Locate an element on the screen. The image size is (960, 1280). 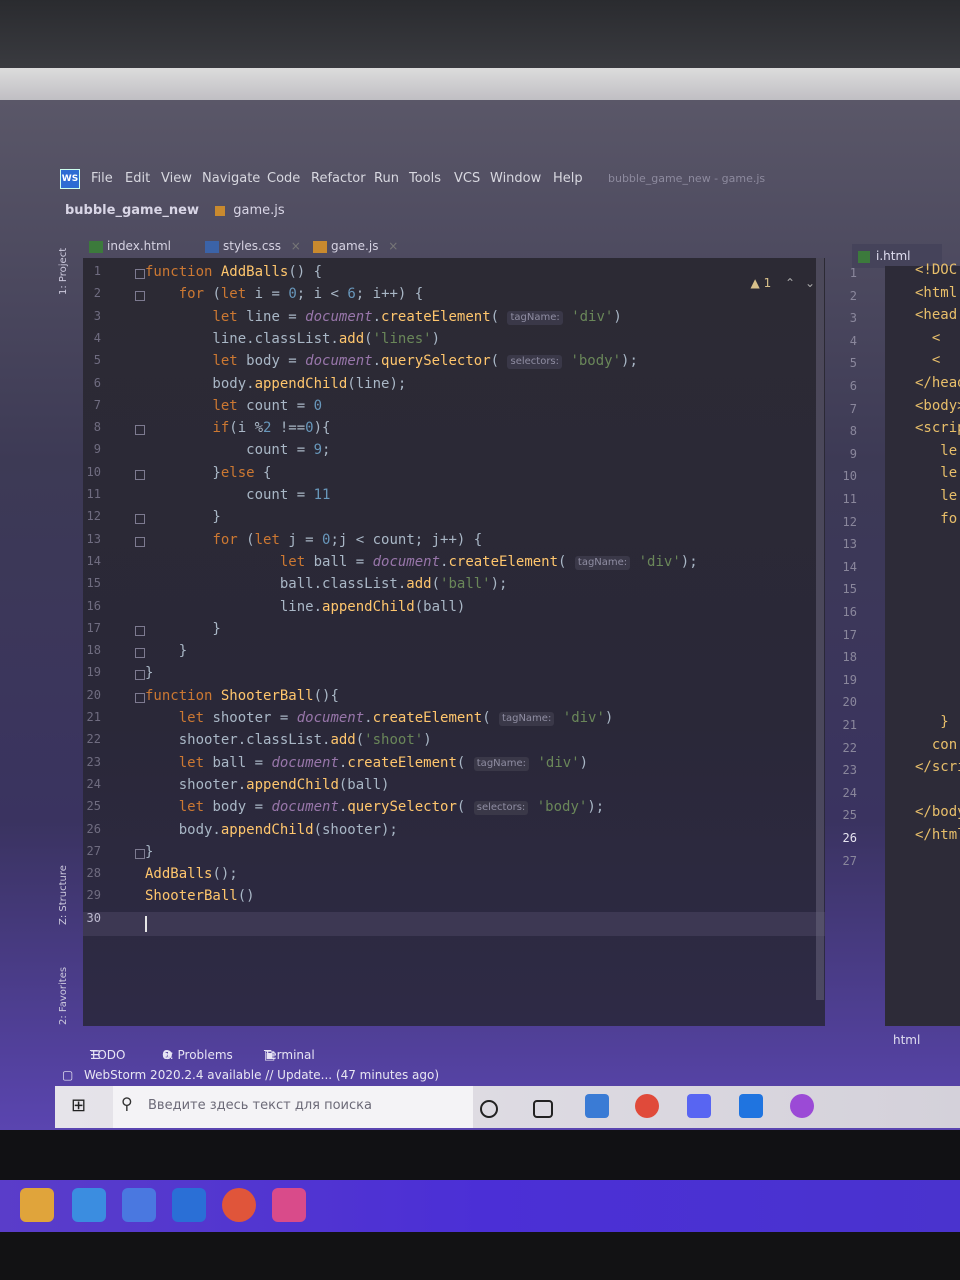
app-icon is located at coordinates (802, 1106).